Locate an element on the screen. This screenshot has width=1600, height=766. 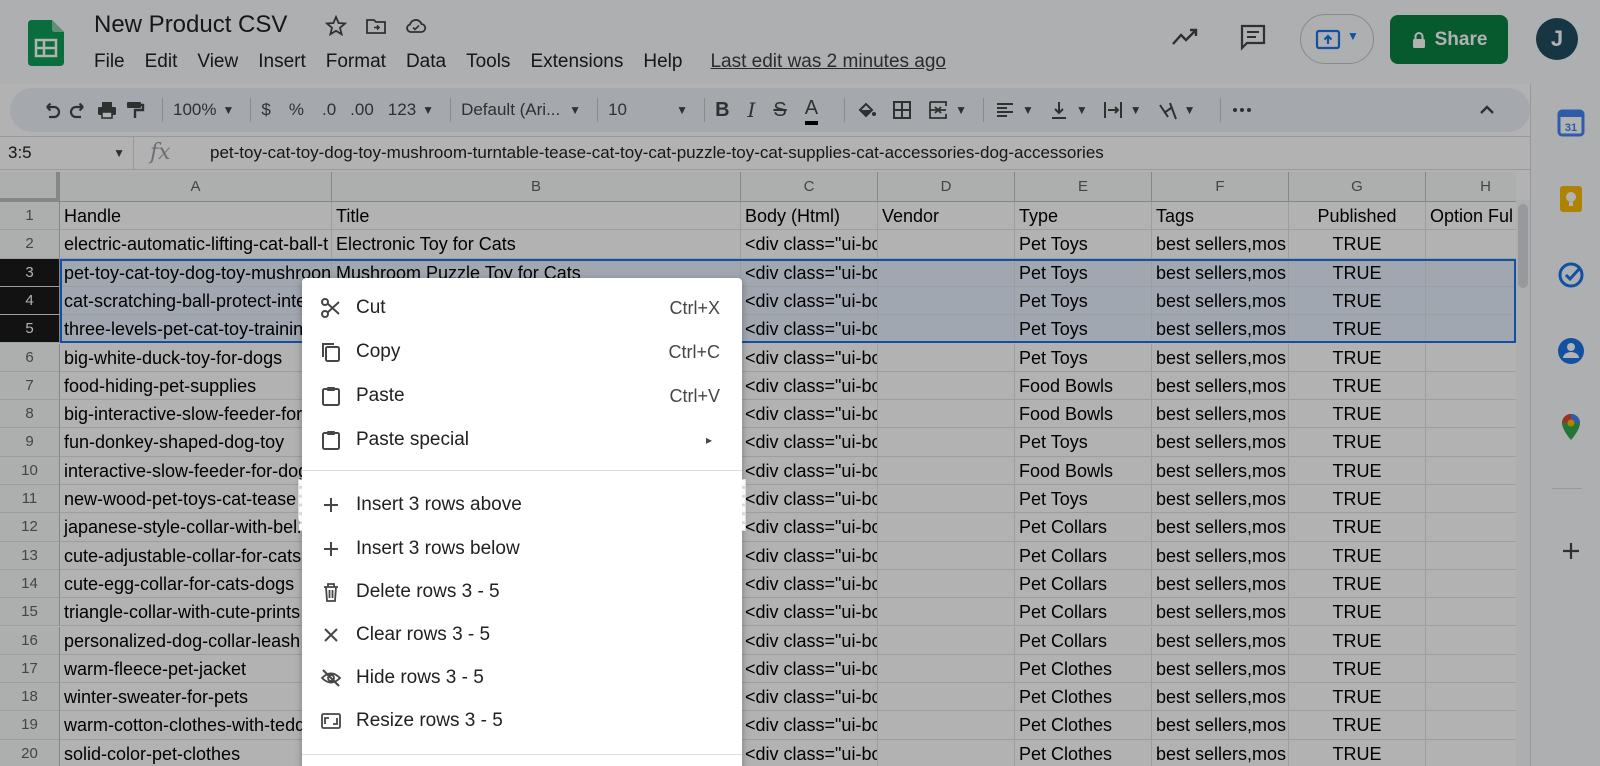
menu-paste-shortcut: Ctrl+V is located at coordinates (694, 395).